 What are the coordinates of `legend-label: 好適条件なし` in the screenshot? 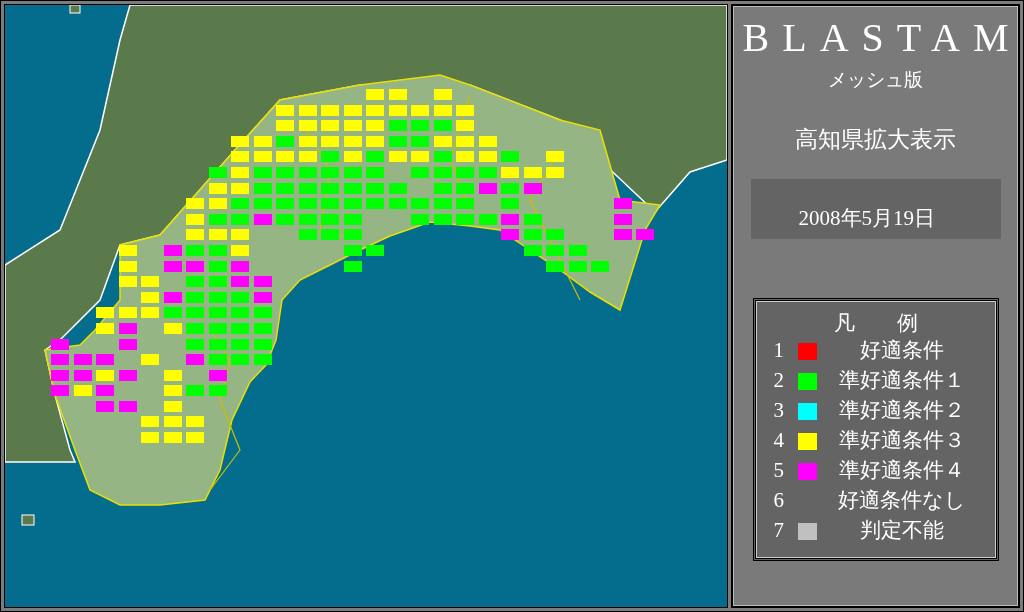 It's located at (901, 501).